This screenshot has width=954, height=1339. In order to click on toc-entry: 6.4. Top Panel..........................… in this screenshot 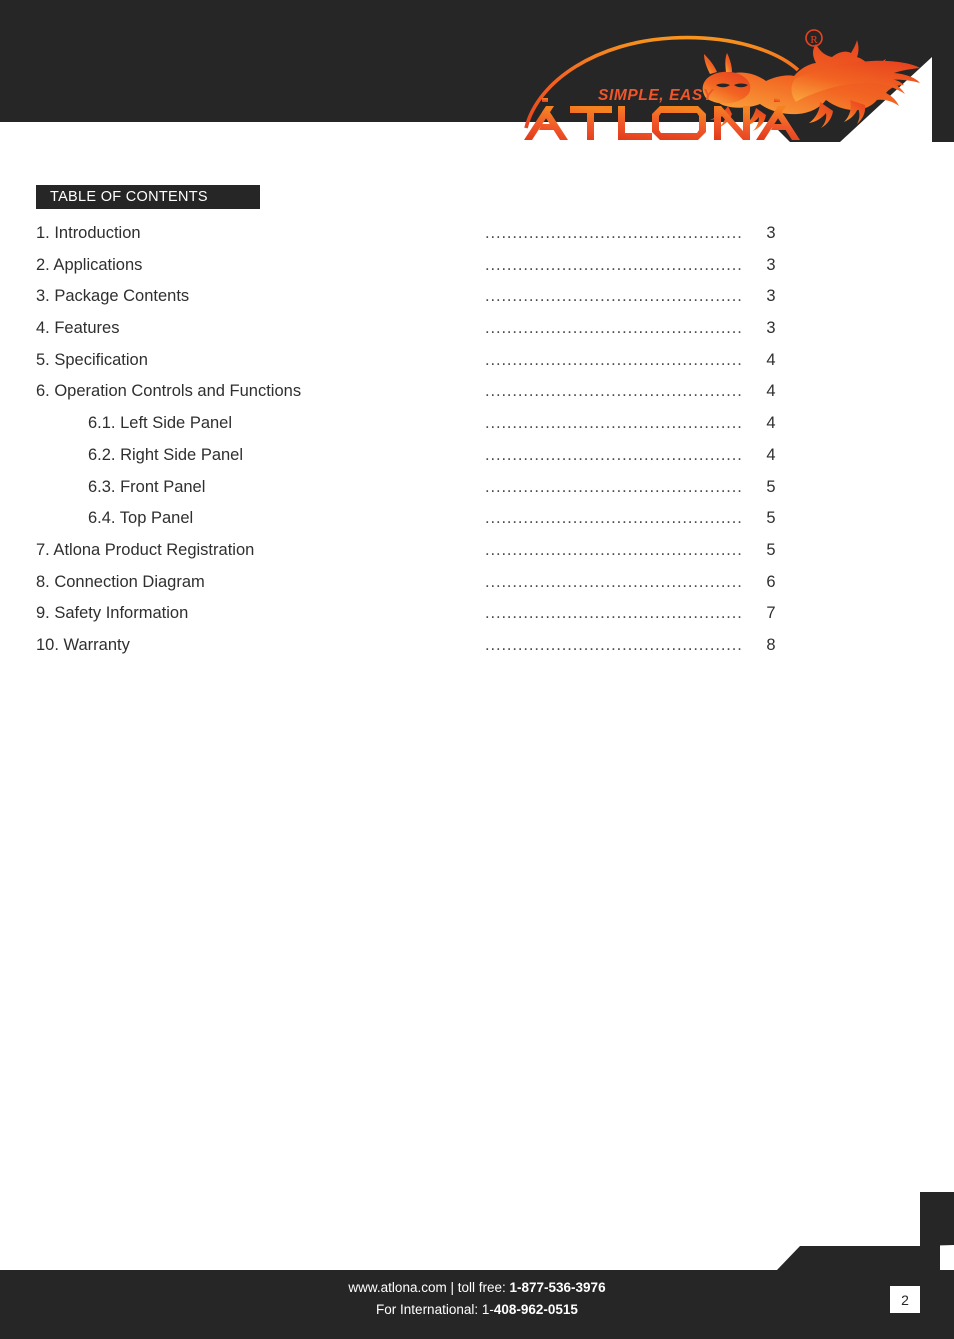, I will do `click(416, 523)`.